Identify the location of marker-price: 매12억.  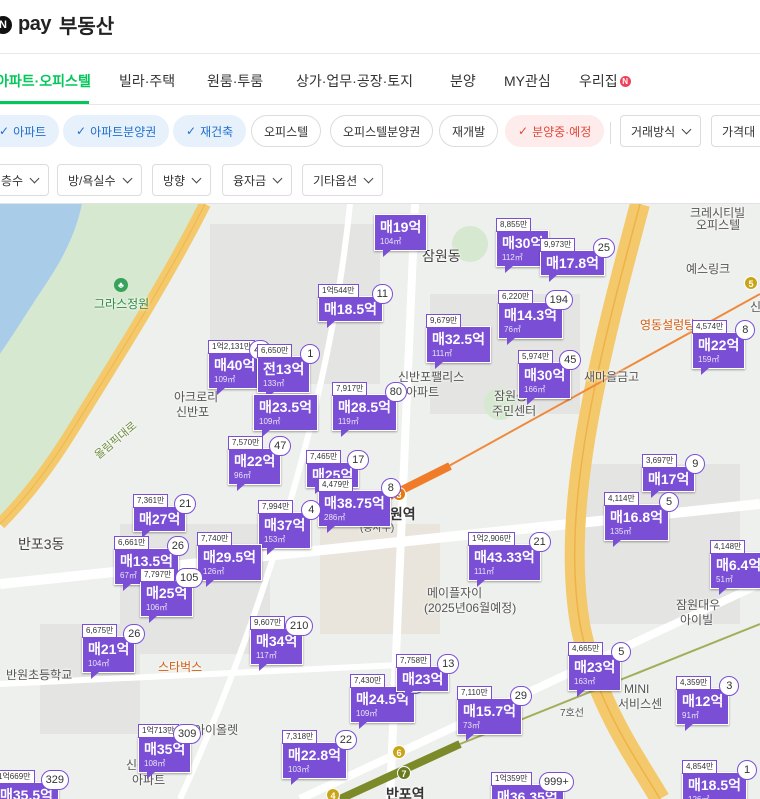
(703, 701).